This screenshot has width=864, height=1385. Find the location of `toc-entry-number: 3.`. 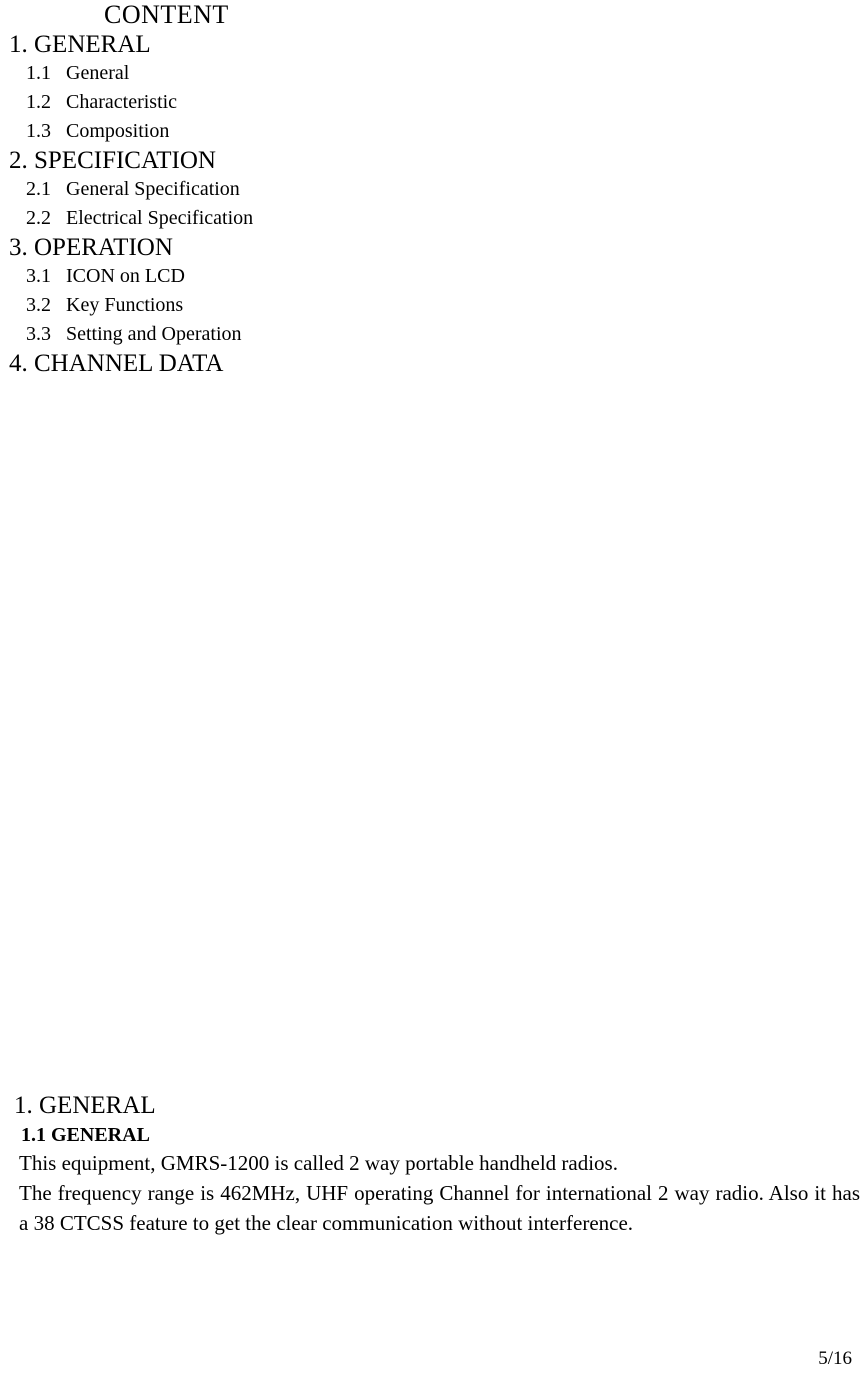

toc-entry-number: 3. is located at coordinates (18, 247).